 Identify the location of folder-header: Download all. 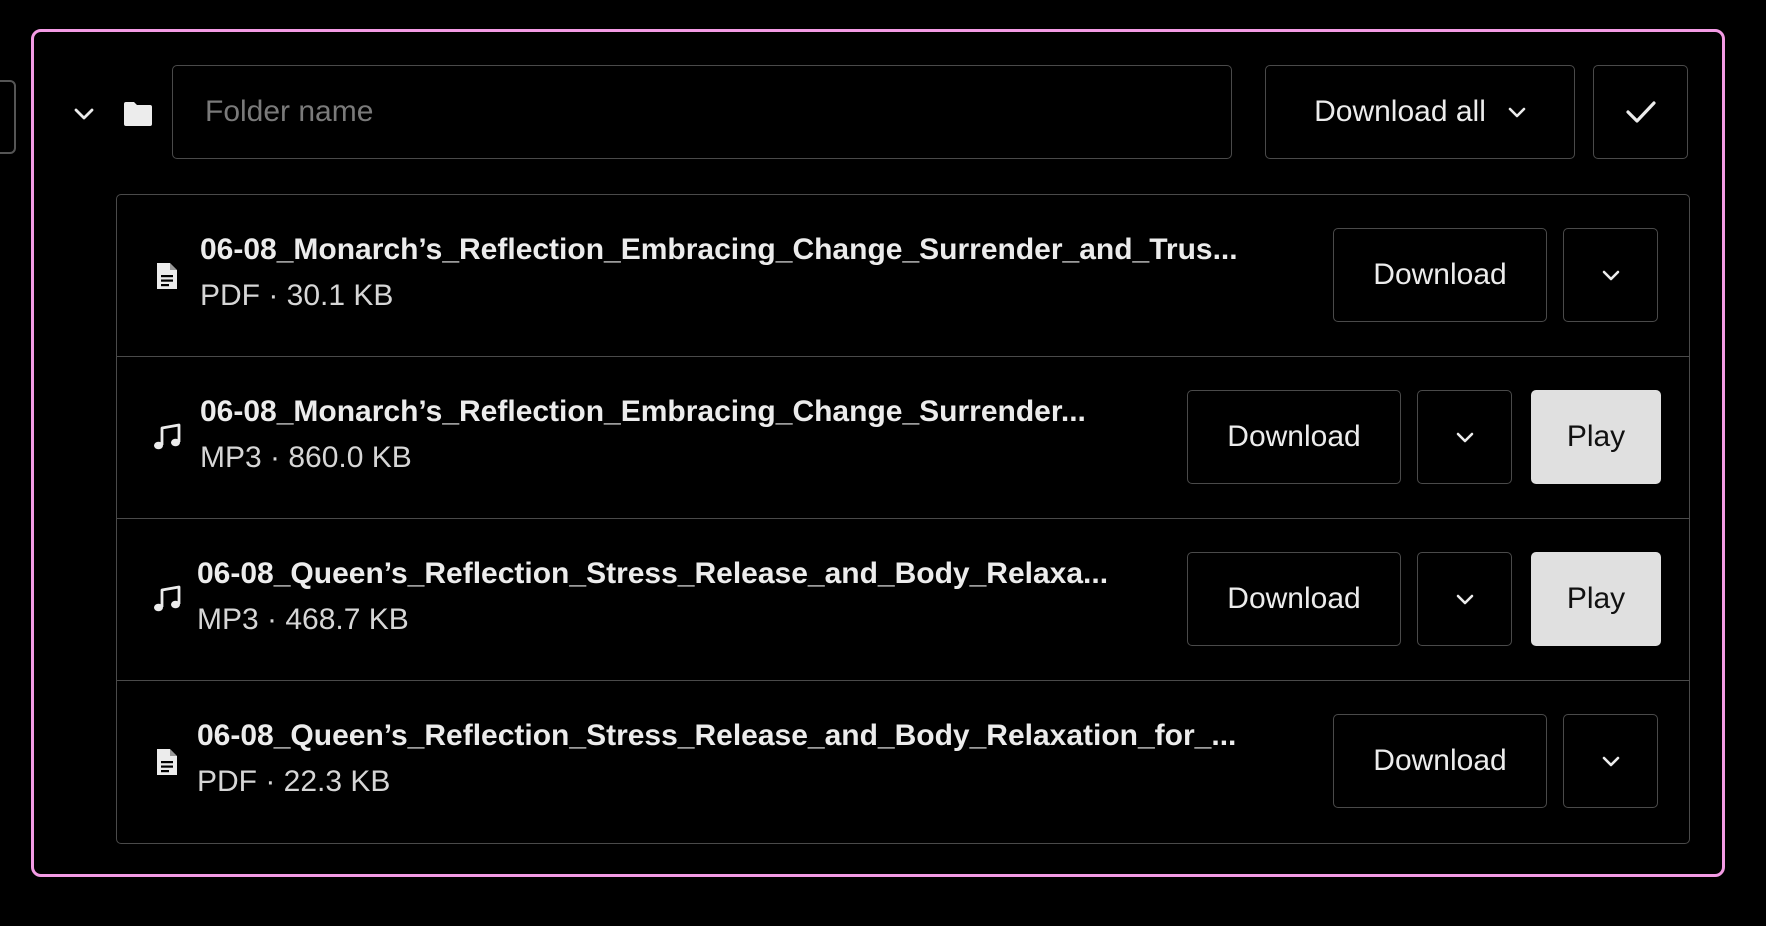
(878, 102).